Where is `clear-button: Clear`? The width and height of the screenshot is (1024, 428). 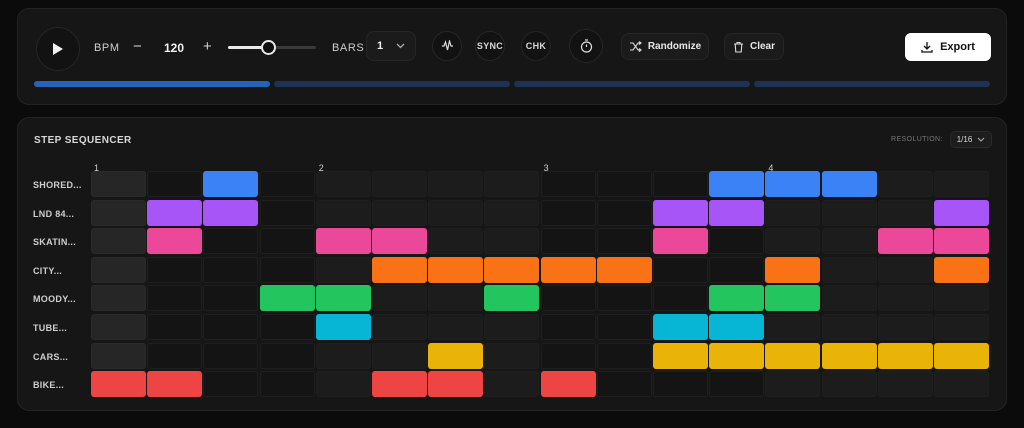 clear-button: Clear is located at coordinates (754, 46).